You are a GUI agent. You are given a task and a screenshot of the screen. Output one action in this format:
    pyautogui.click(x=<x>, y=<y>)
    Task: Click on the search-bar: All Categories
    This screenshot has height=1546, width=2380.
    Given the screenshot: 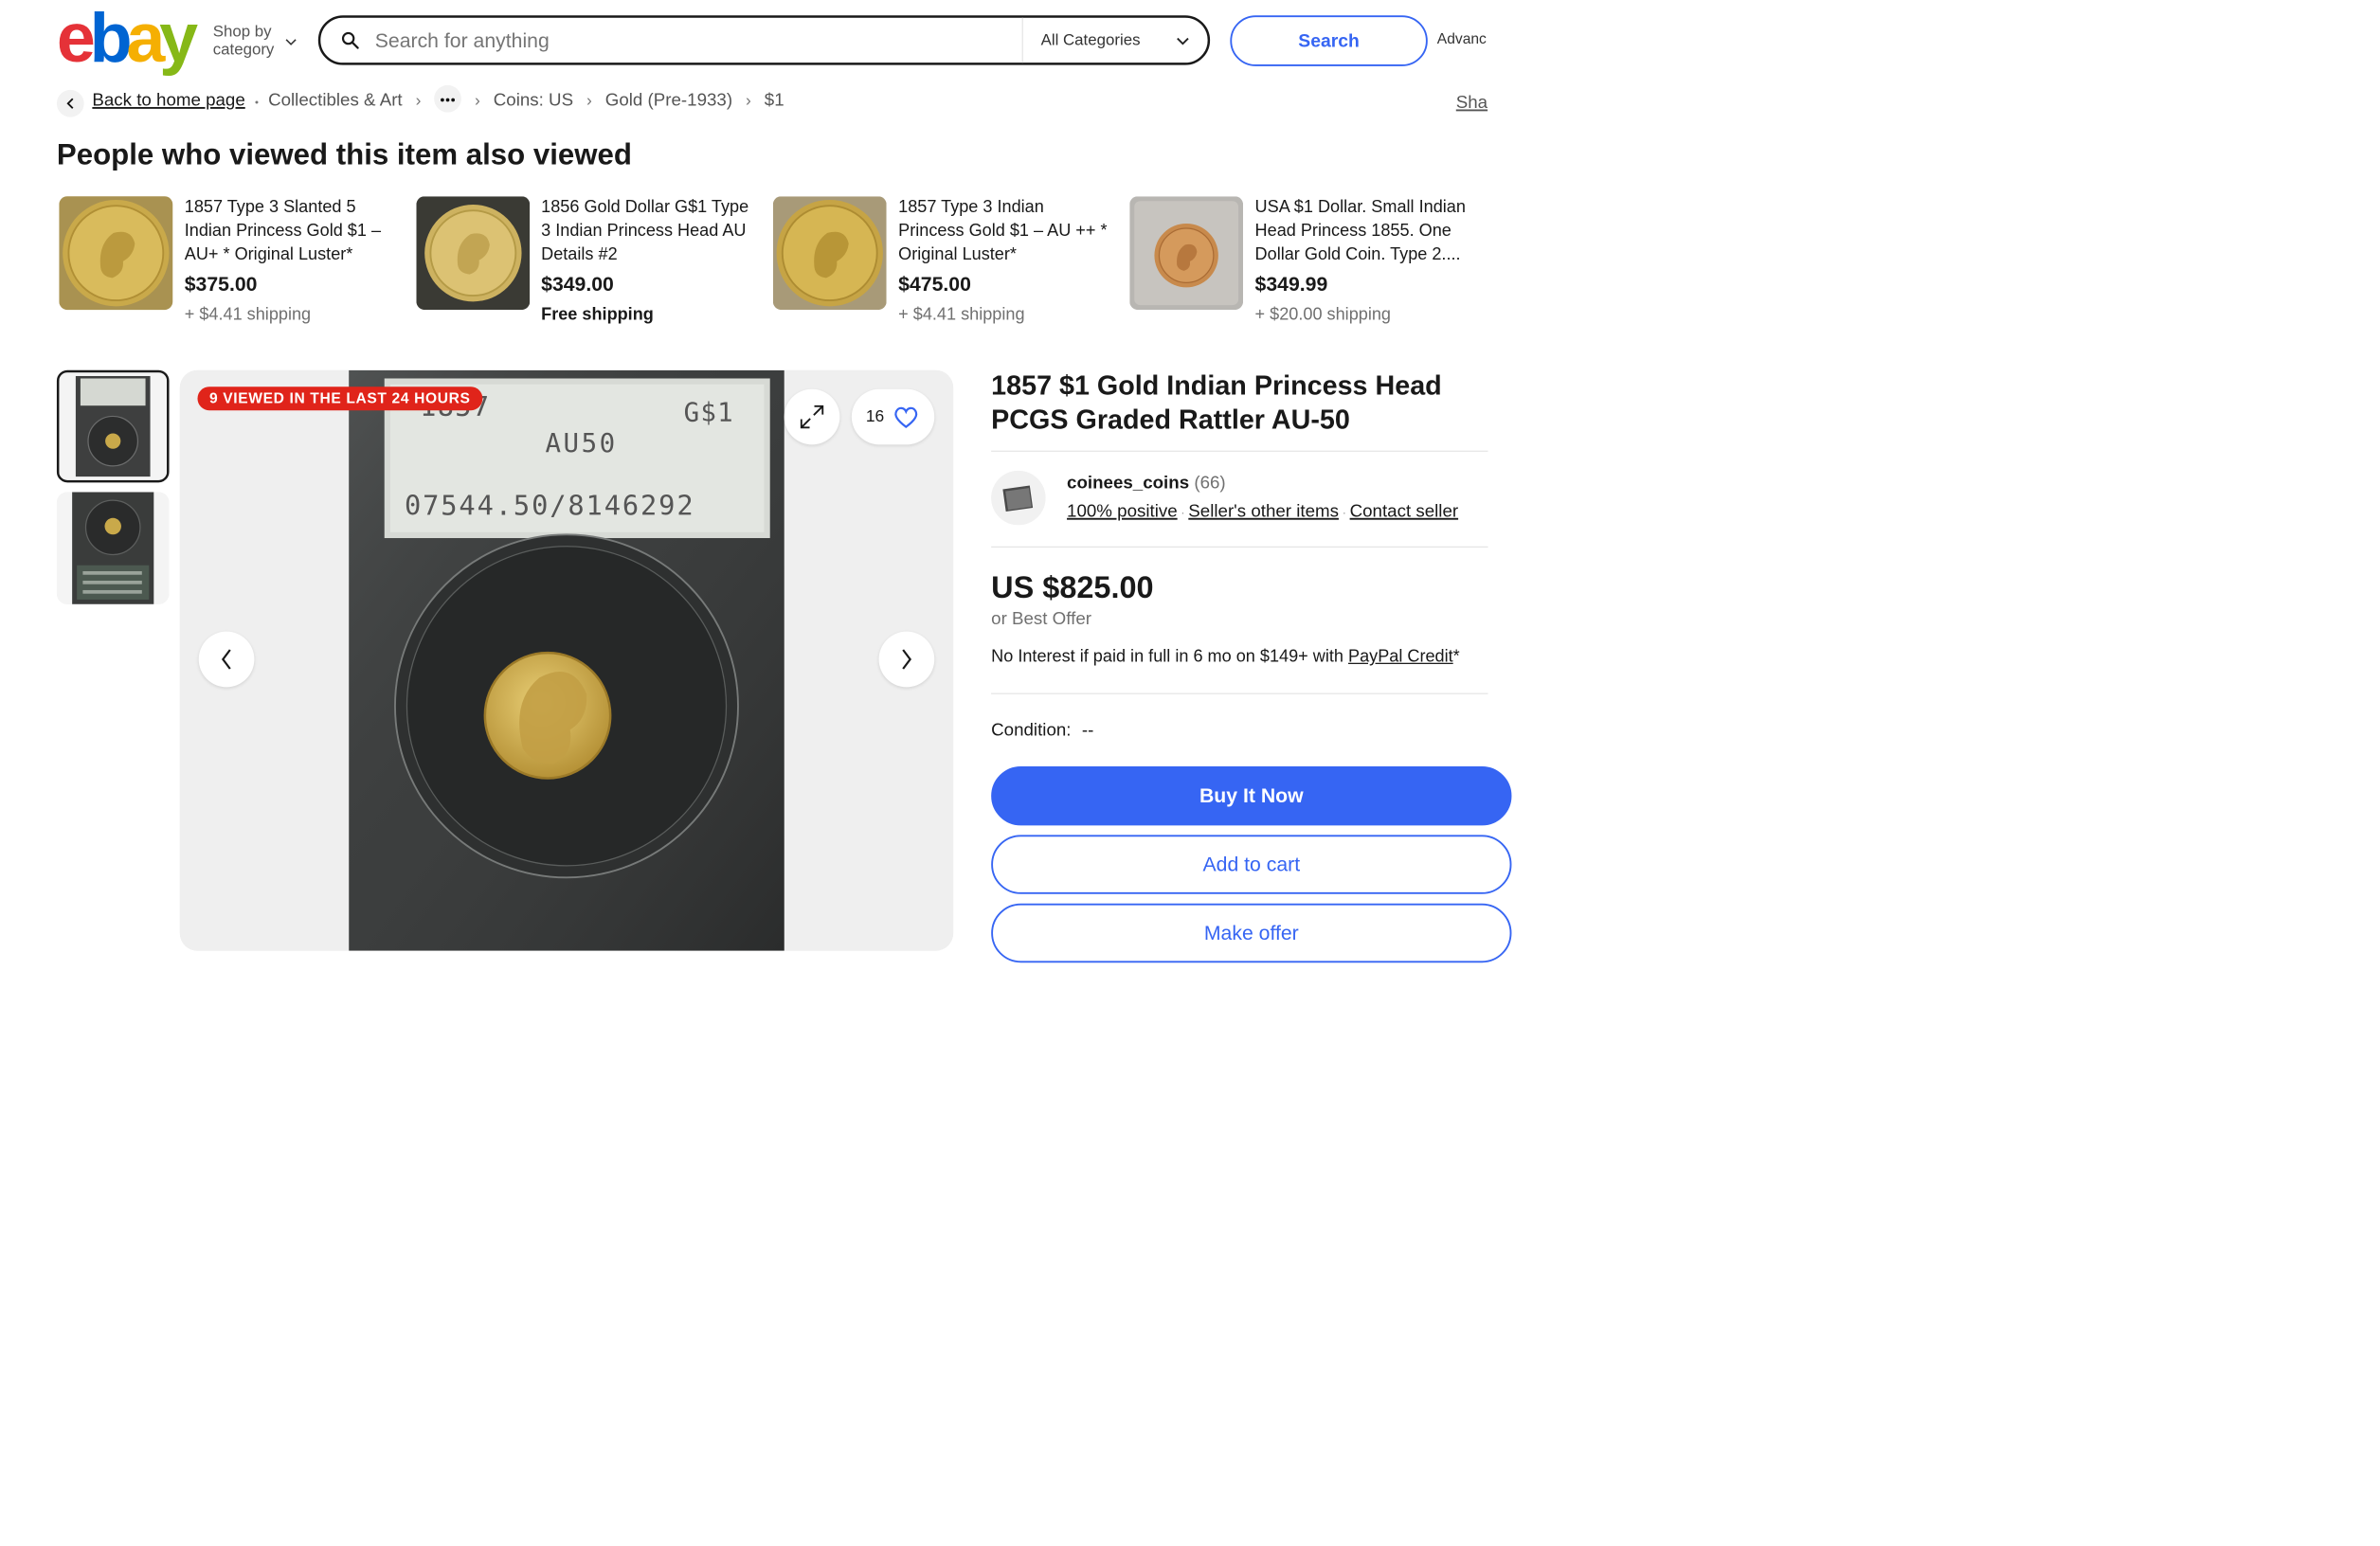 What is the action you would take?
    pyautogui.click(x=764, y=40)
    